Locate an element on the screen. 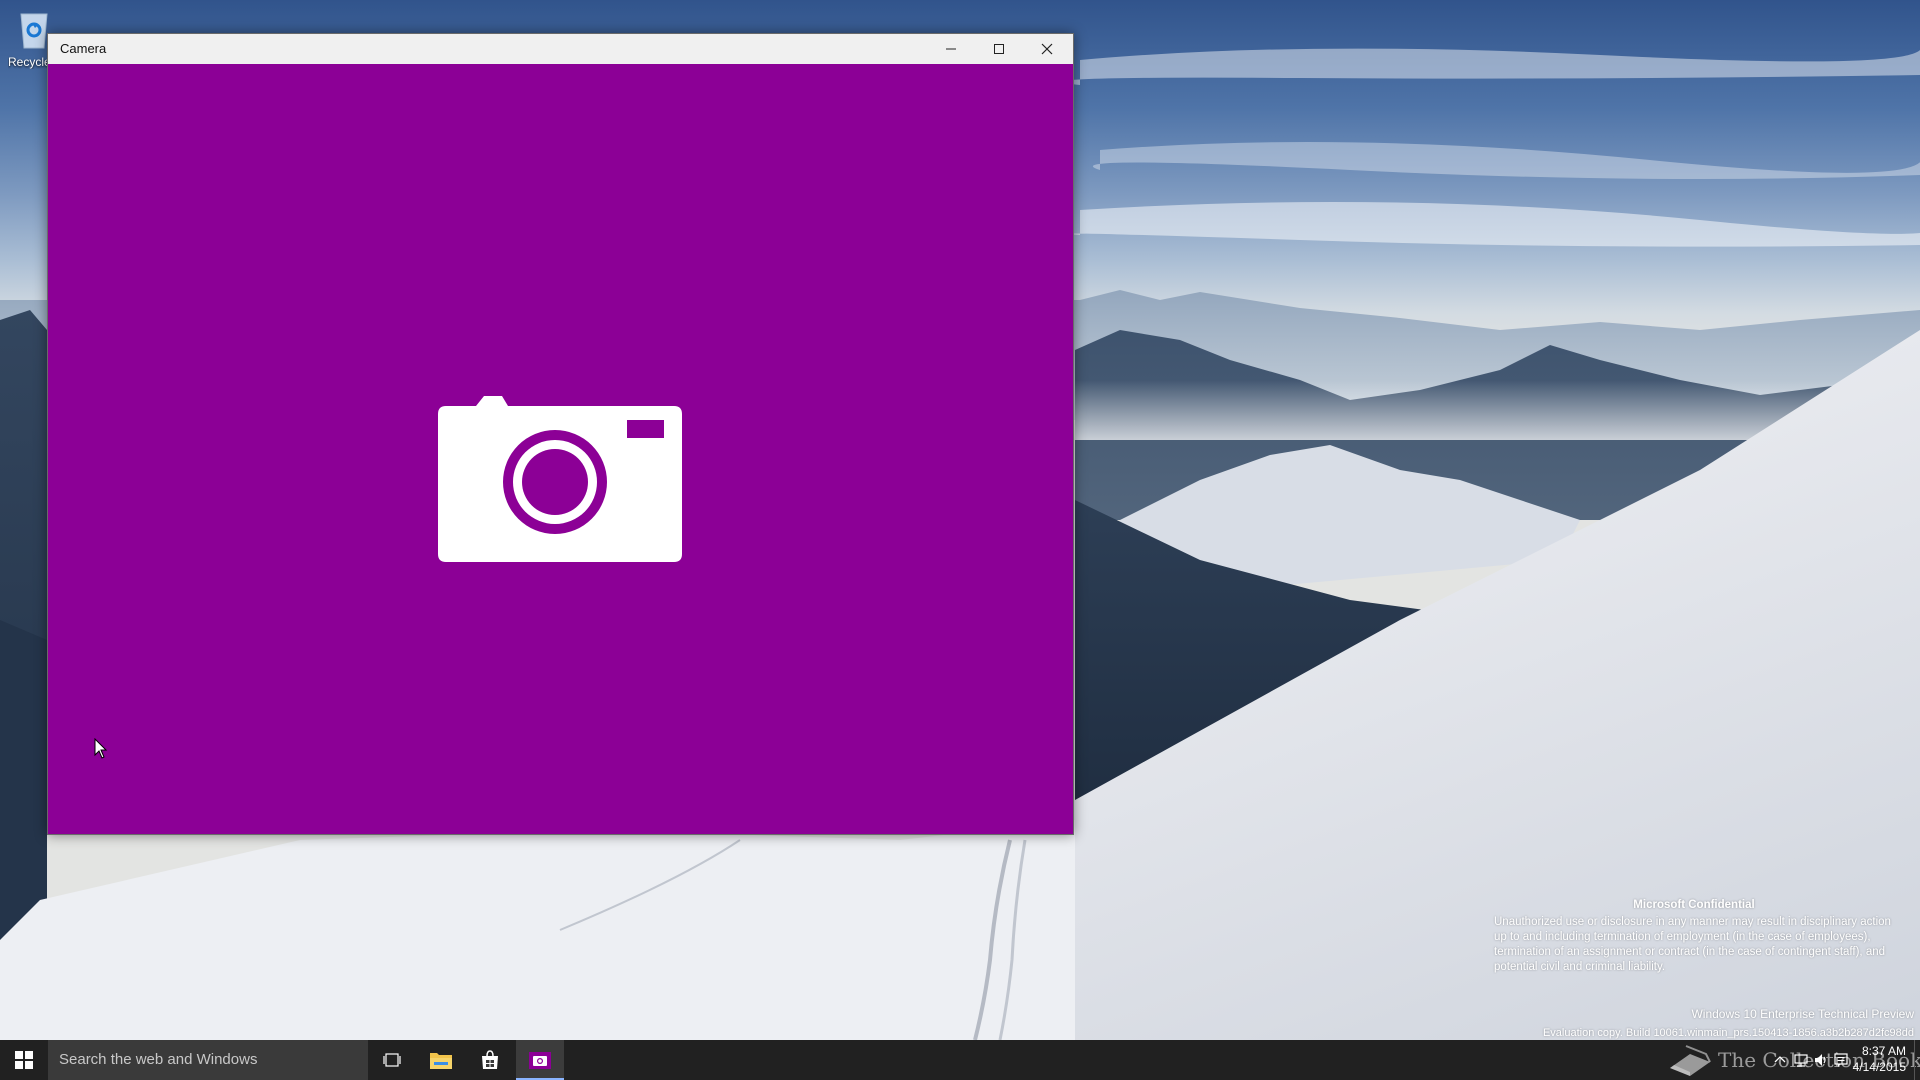  action-center-icon is located at coordinates (1841, 1060).